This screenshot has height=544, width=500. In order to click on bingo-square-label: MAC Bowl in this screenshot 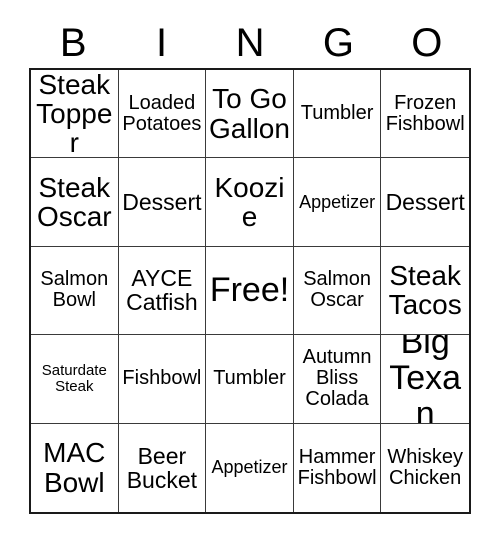, I will do `click(74, 467)`.